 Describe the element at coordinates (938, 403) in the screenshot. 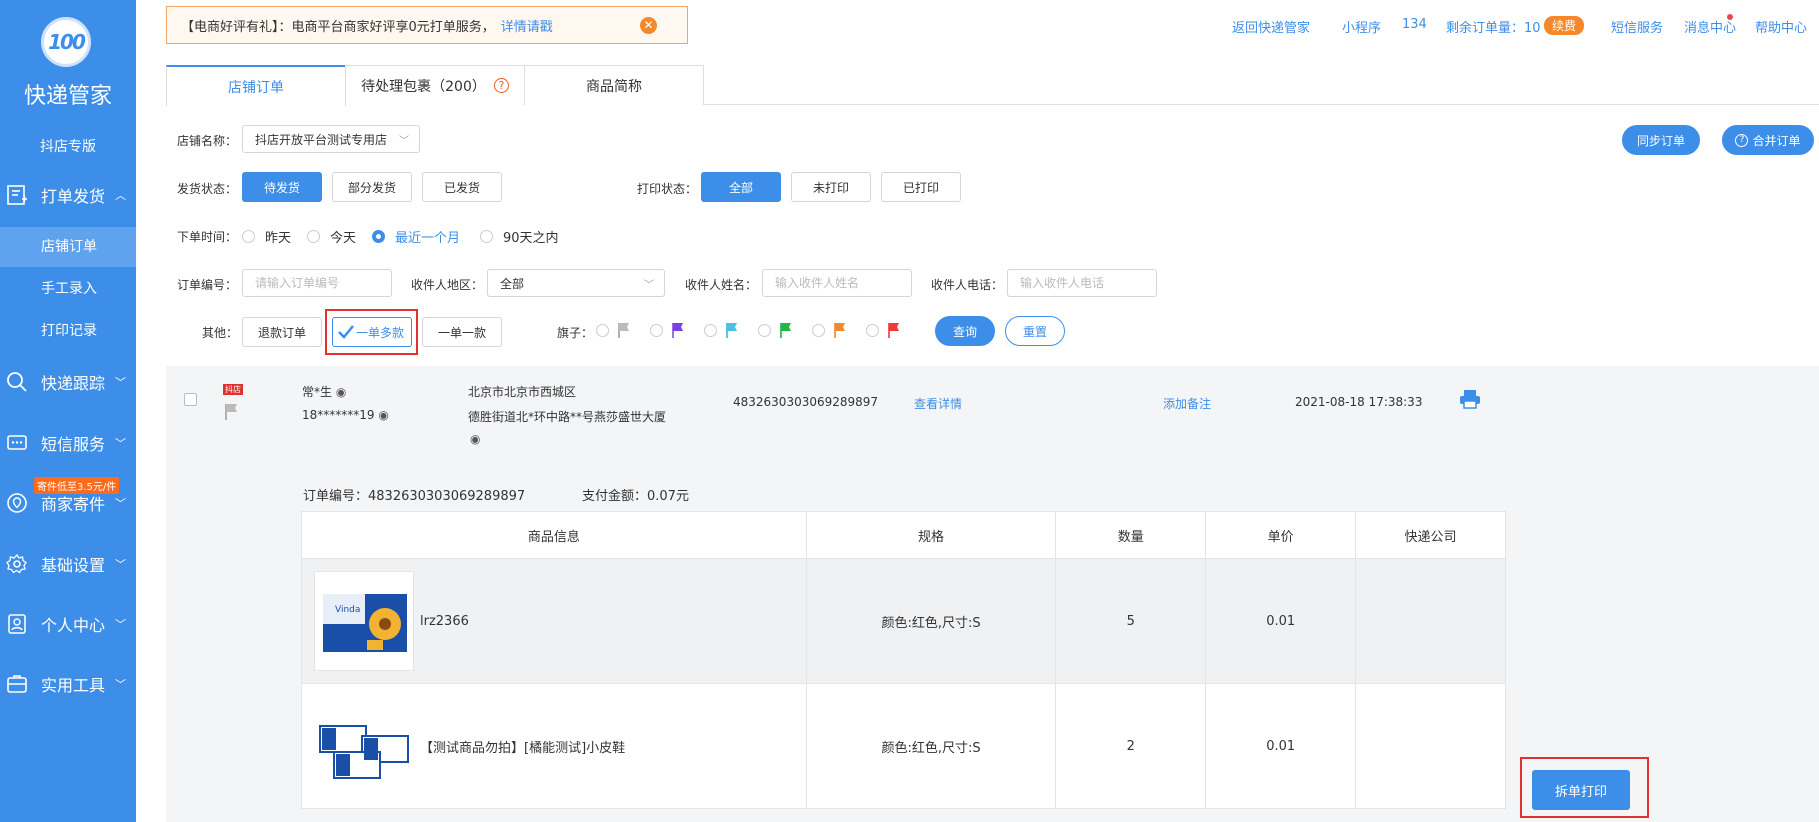

I see `view-details-link: 查看详情` at that location.